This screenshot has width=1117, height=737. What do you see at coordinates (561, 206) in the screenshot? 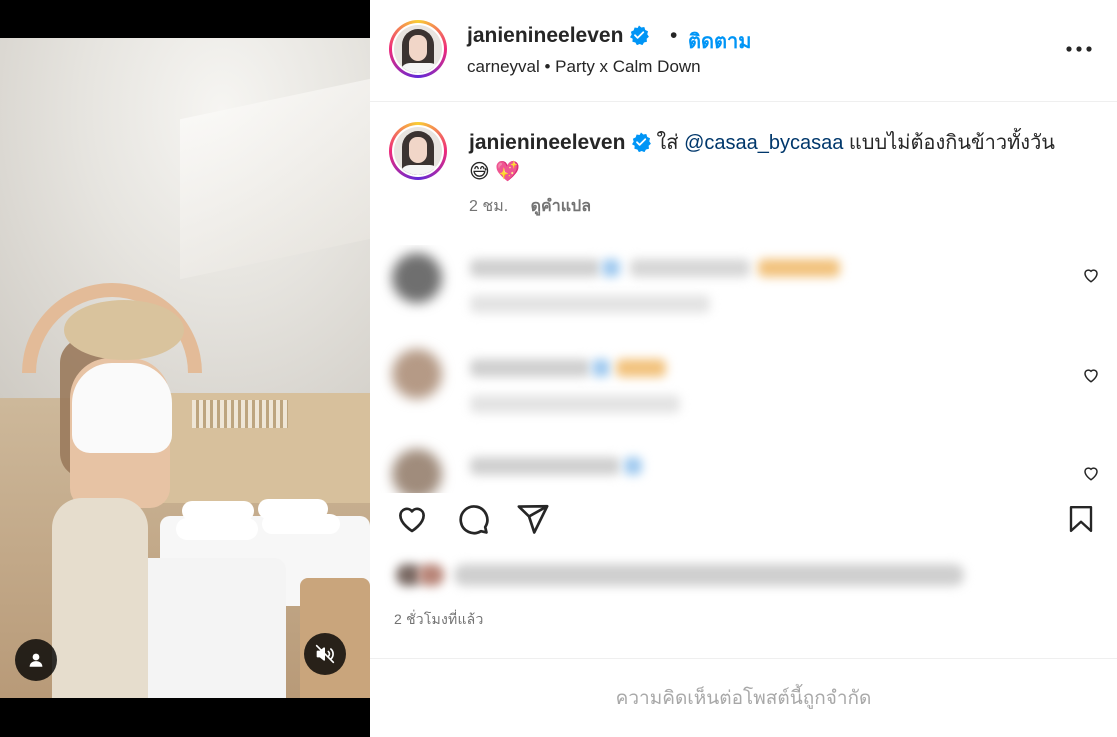
I see `see-translation-button: ดูคำแปล` at bounding box center [561, 206].